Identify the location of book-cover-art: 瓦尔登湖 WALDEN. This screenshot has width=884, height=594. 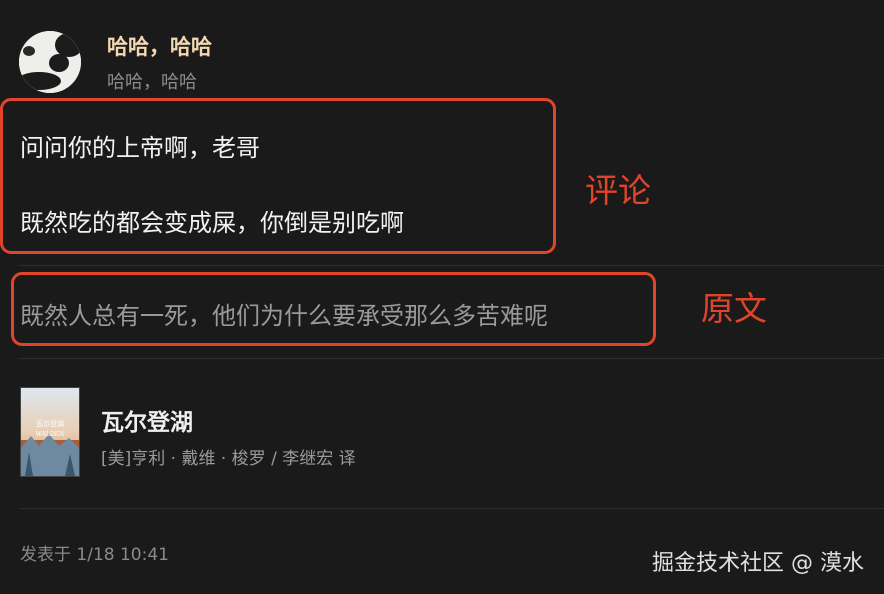
(50, 432).